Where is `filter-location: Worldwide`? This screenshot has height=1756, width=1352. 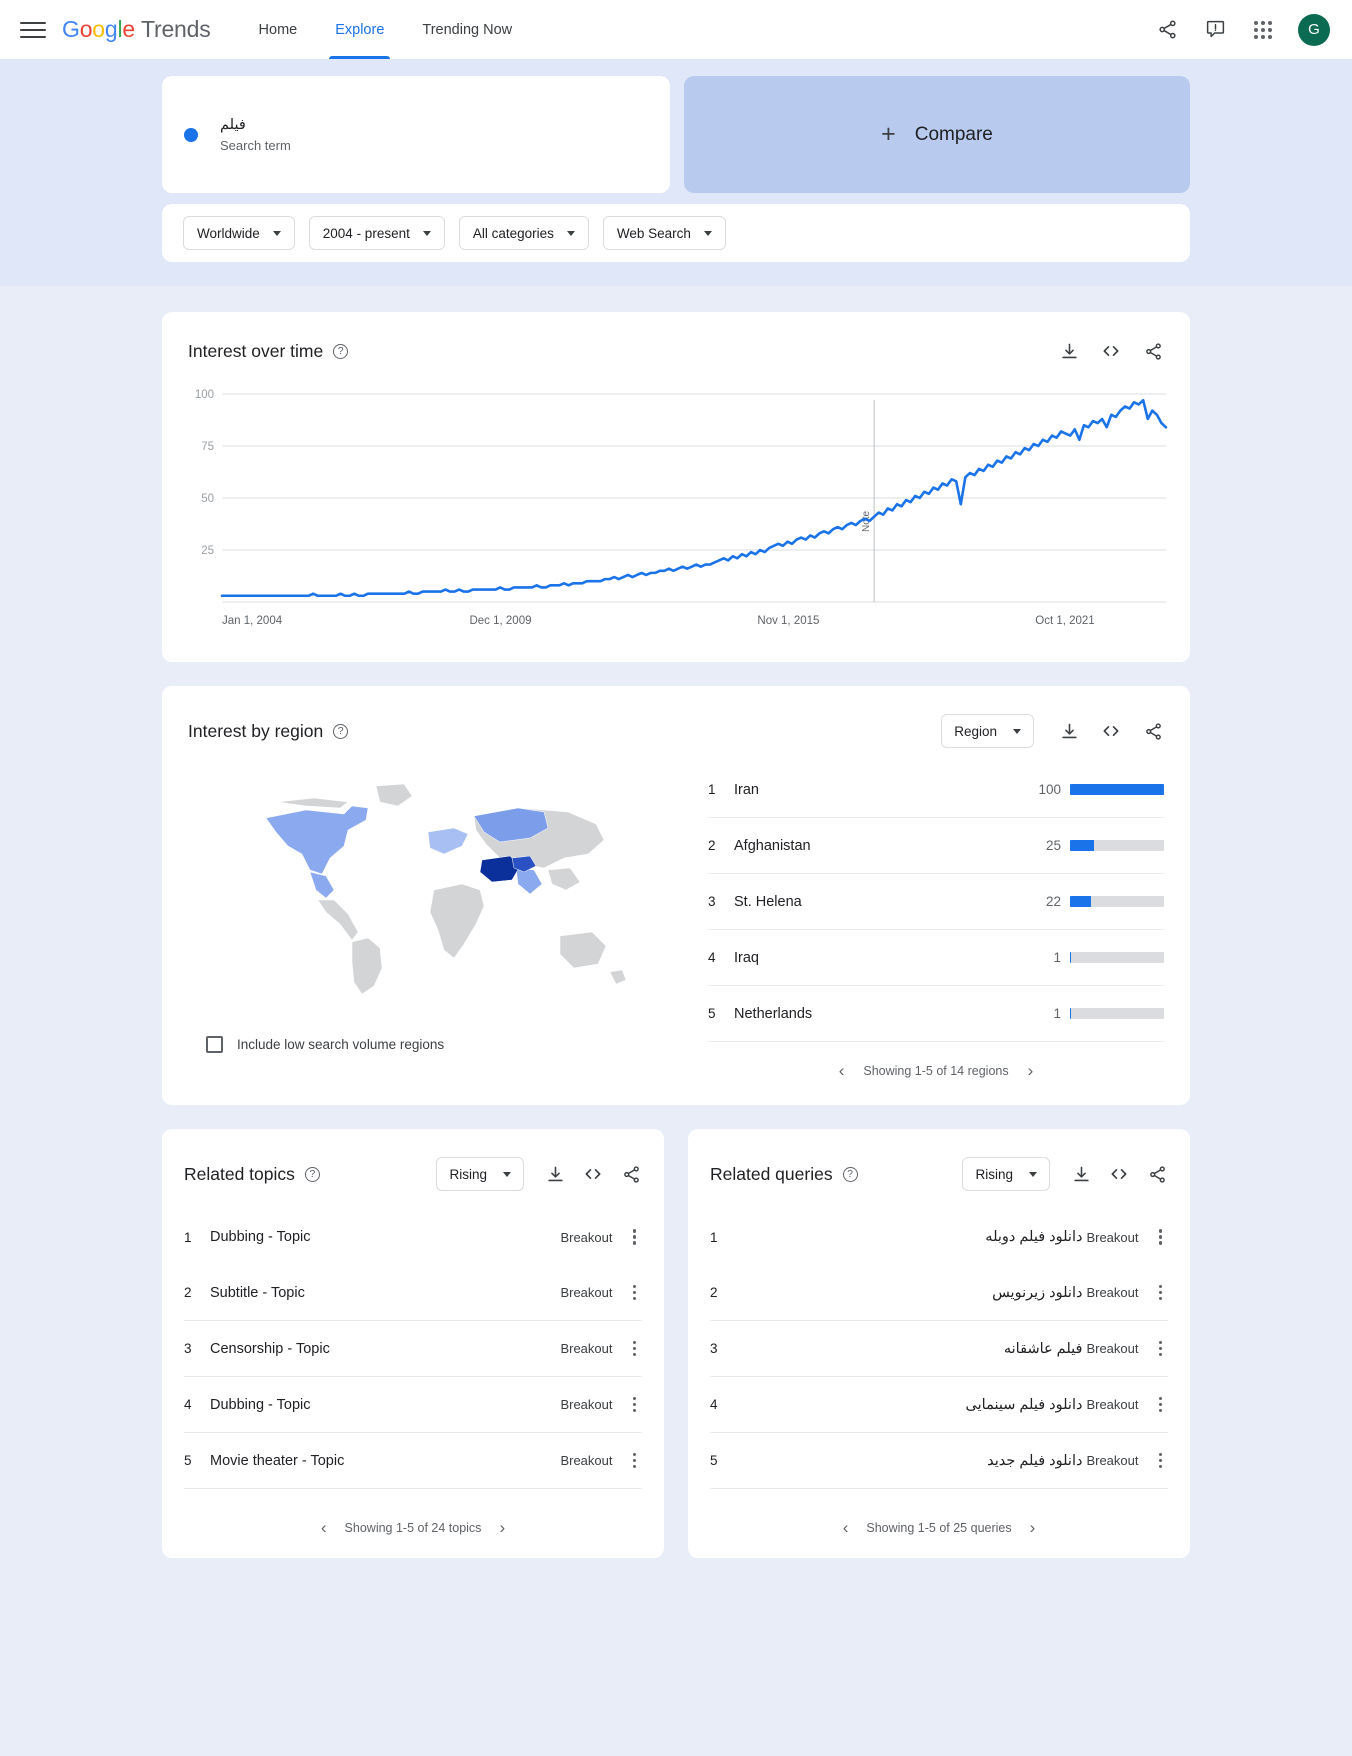
filter-location: Worldwide is located at coordinates (239, 233).